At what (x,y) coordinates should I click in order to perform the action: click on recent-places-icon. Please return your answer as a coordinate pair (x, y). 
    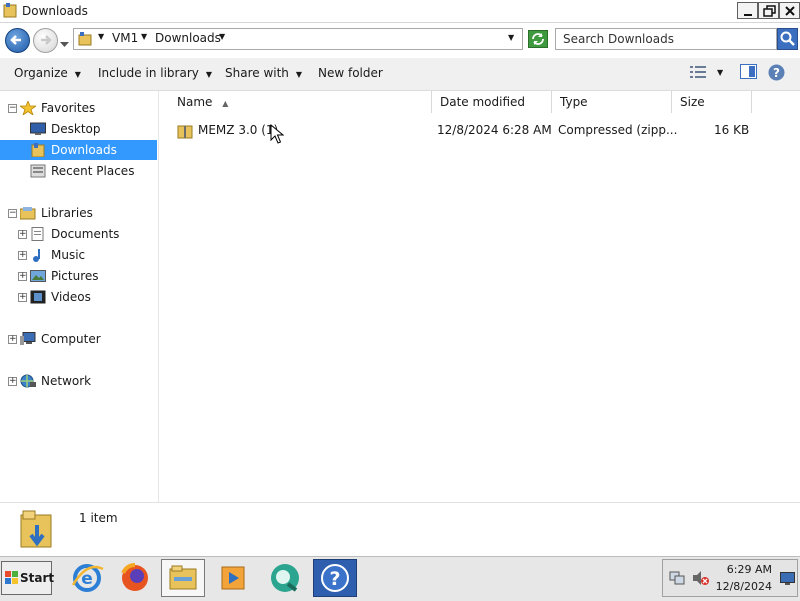
    Looking at the image, I should click on (38, 171).